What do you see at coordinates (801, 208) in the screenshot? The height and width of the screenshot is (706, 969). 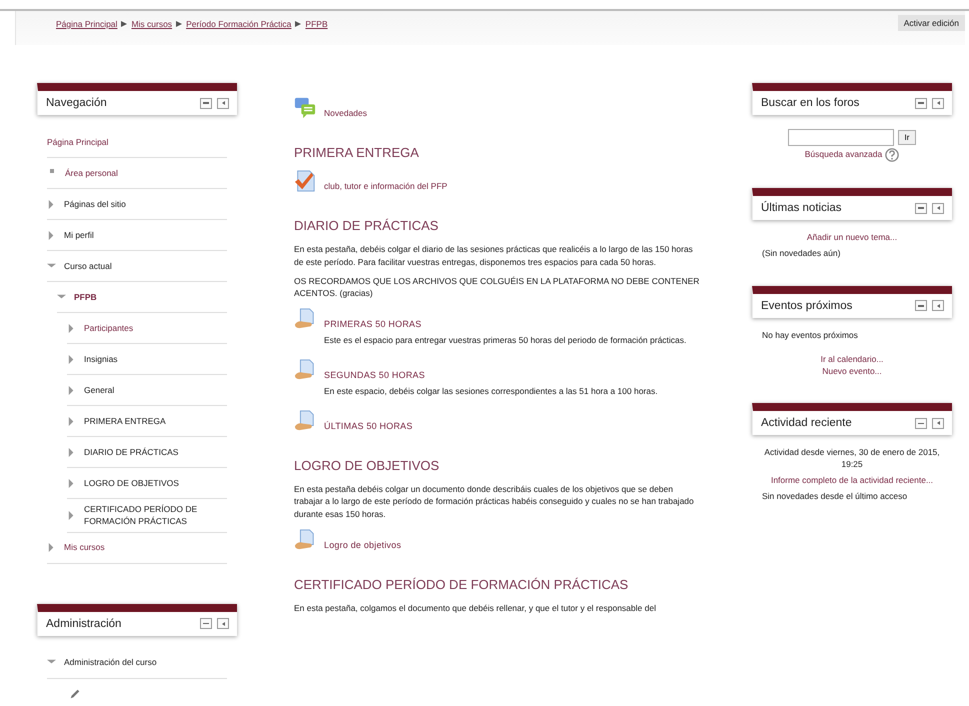 I see `block-title: Últimas noticias` at bounding box center [801, 208].